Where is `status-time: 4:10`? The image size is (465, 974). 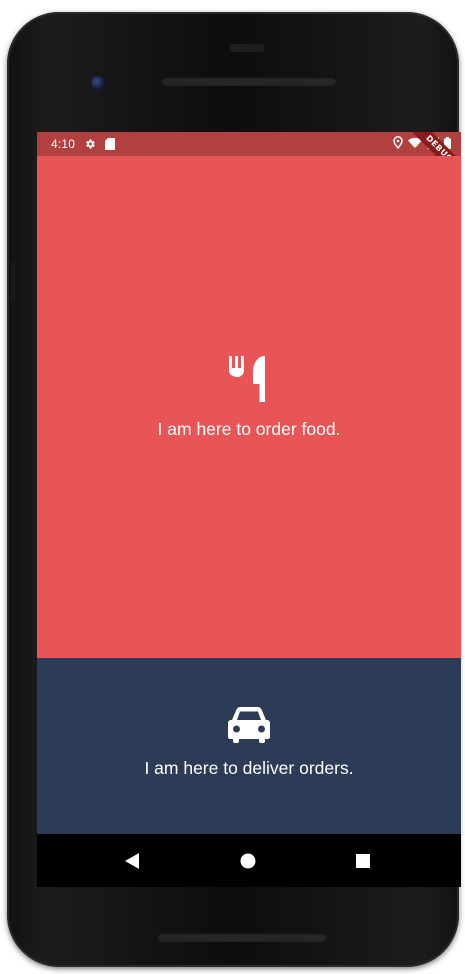 status-time: 4:10 is located at coordinates (63, 144).